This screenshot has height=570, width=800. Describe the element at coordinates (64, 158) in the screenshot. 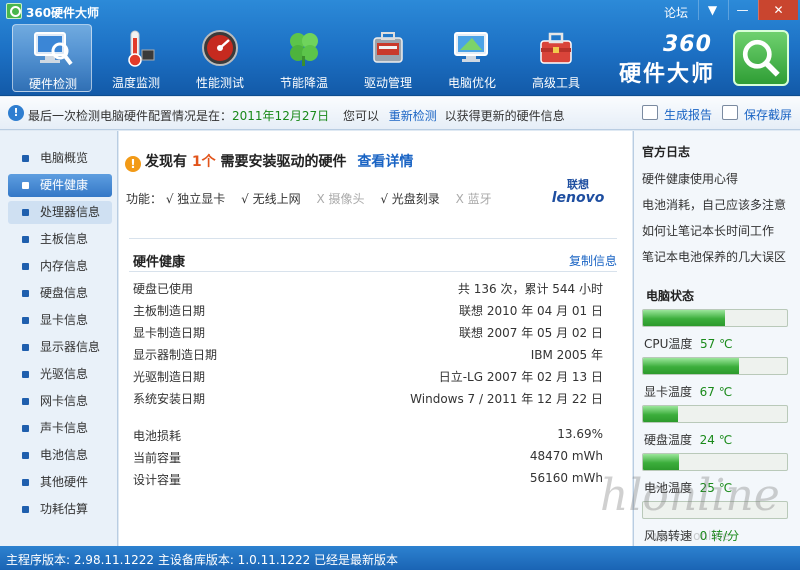

I see `sidebar-item-label: 电脑概览` at that location.